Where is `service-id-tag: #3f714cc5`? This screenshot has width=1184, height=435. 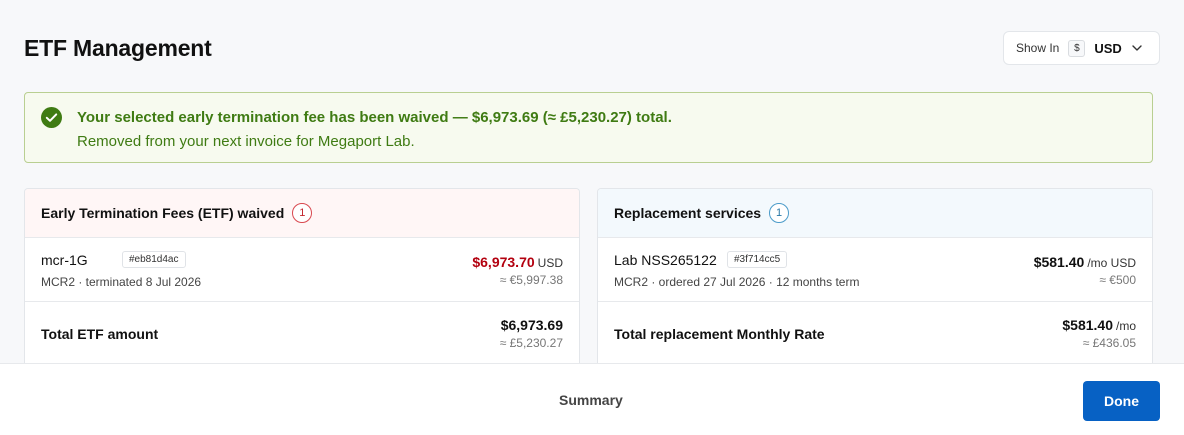 service-id-tag: #3f714cc5 is located at coordinates (757, 259).